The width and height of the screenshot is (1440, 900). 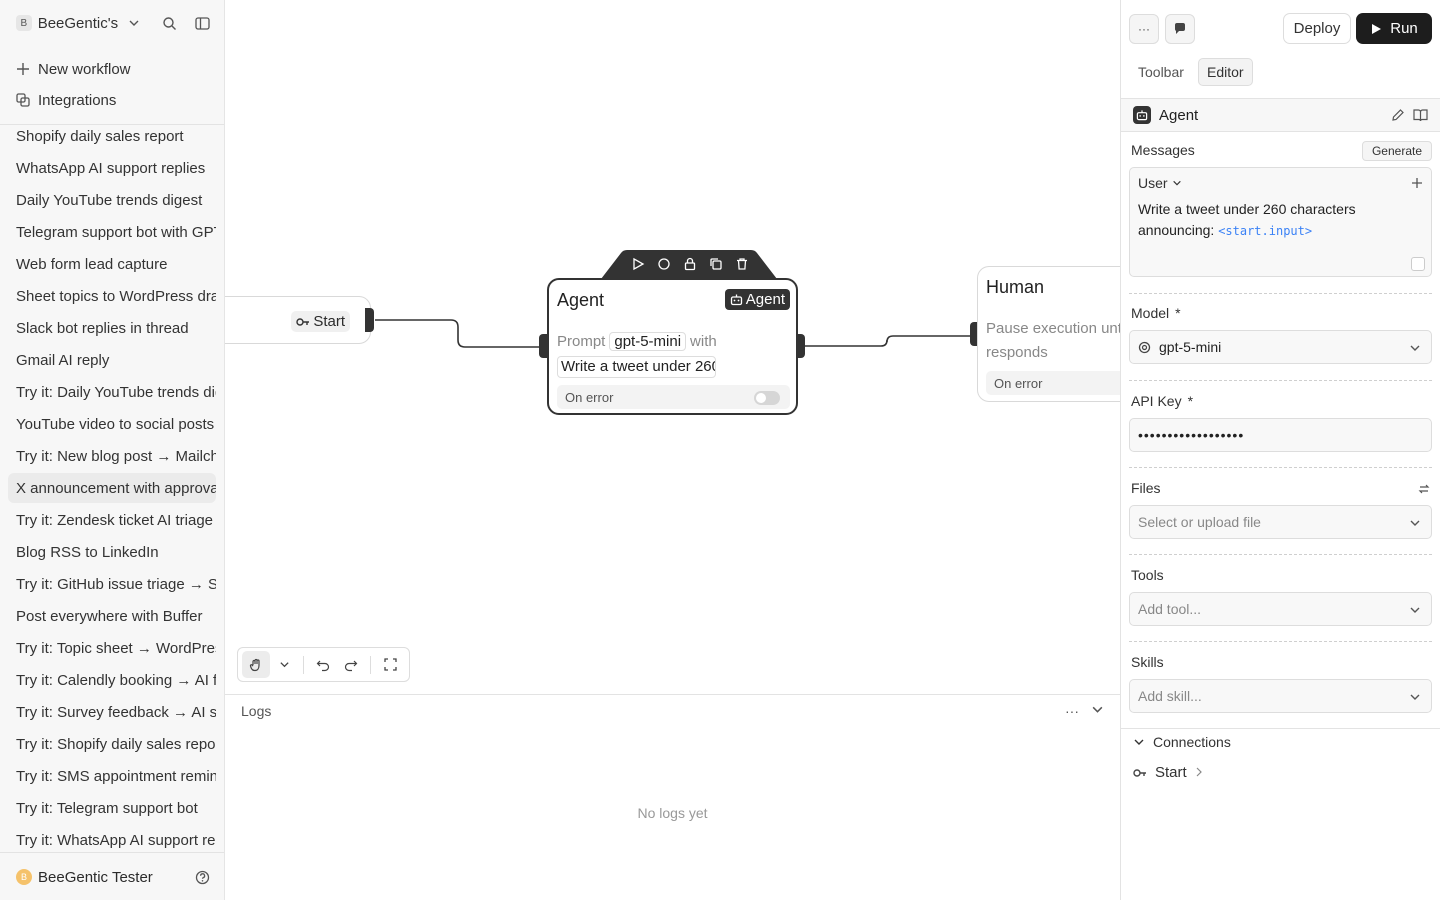 What do you see at coordinates (112, 584) in the screenshot?
I see `sidebar-item-workflow: Try it: GitHub issue triage → Slack` at bounding box center [112, 584].